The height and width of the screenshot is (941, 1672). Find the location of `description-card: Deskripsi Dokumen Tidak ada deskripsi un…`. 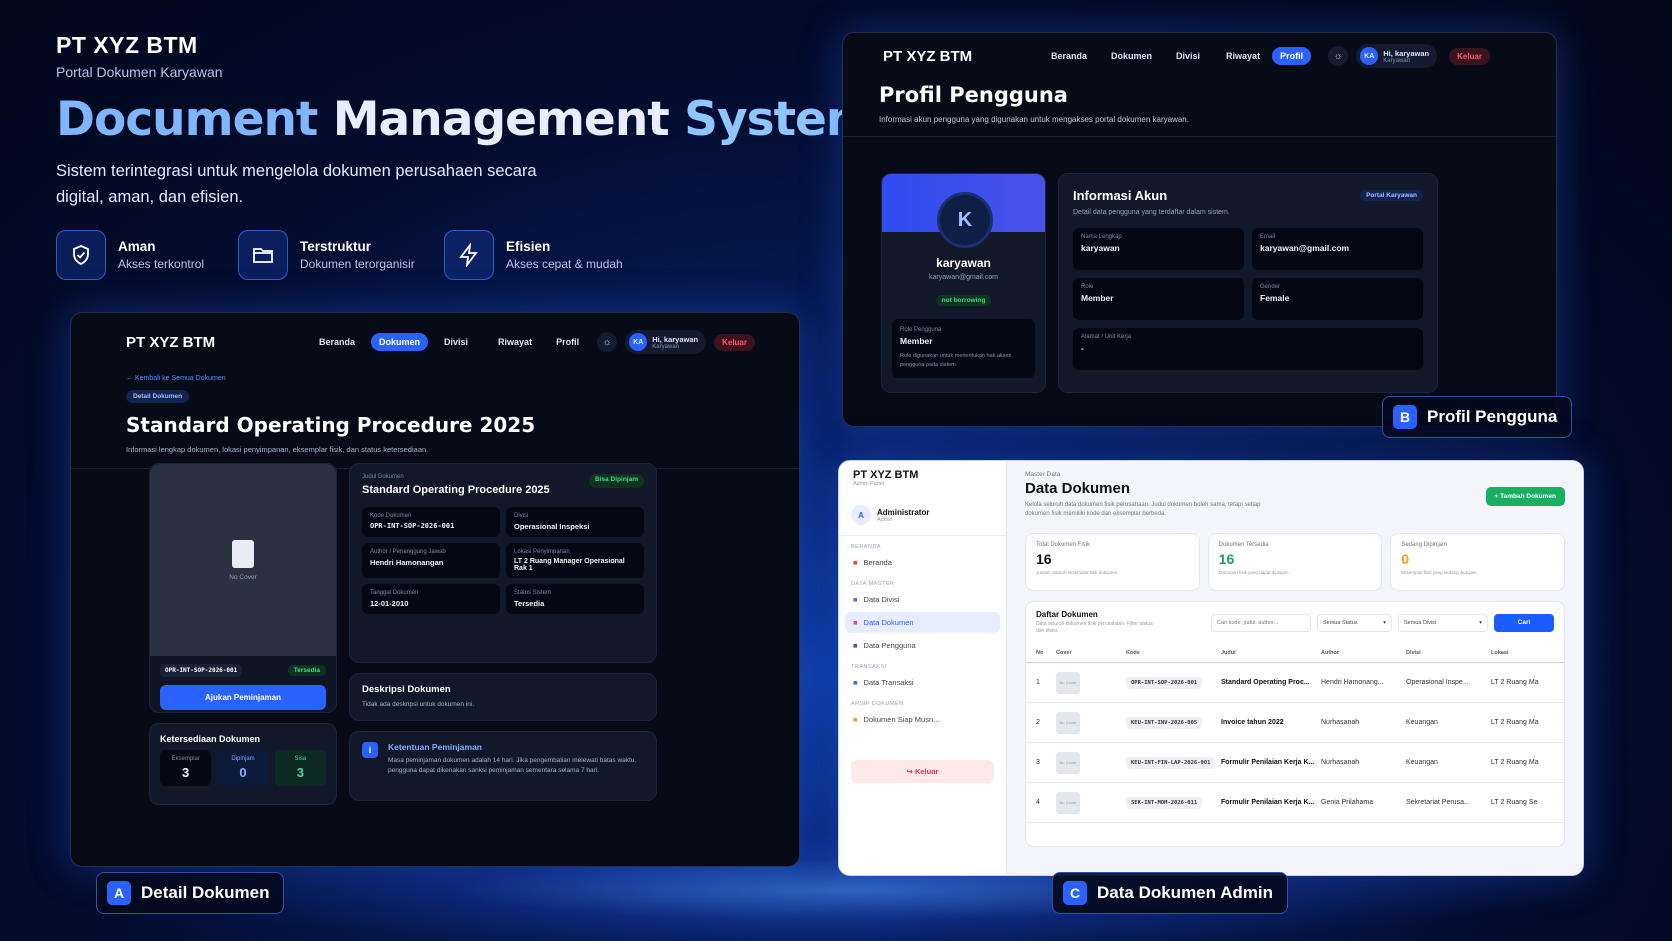

description-card: Deskripsi Dokumen Tidak ada deskripsi un… is located at coordinates (503, 697).